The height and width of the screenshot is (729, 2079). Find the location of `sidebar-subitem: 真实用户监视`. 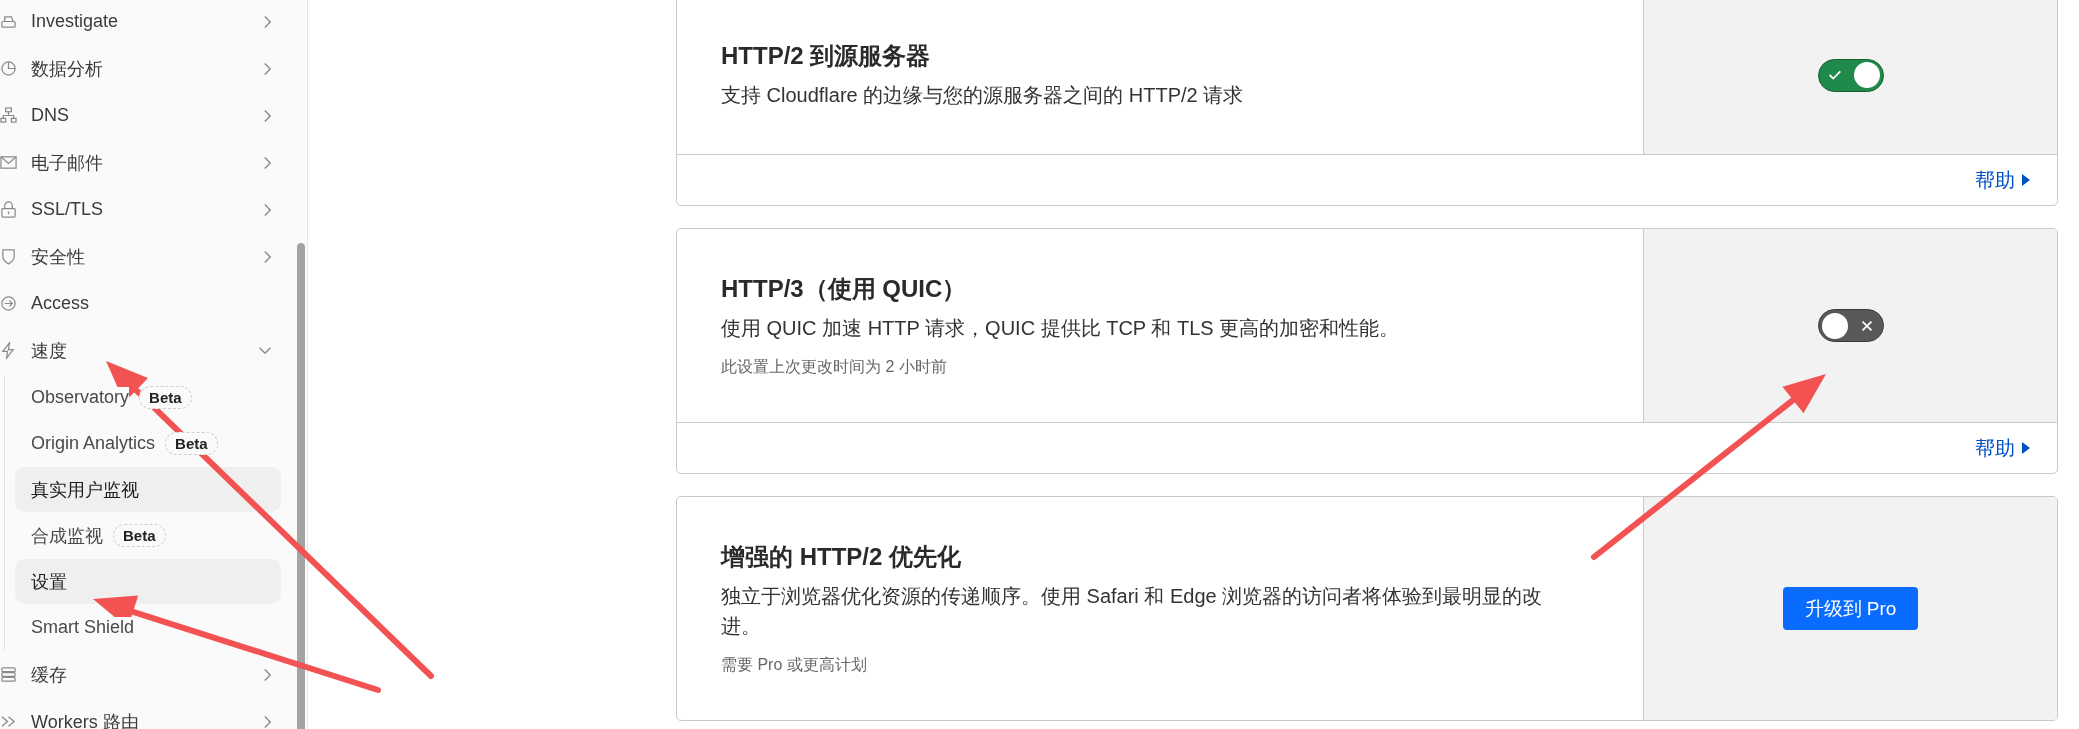

sidebar-subitem: 真实用户监视 is located at coordinates (148, 489).